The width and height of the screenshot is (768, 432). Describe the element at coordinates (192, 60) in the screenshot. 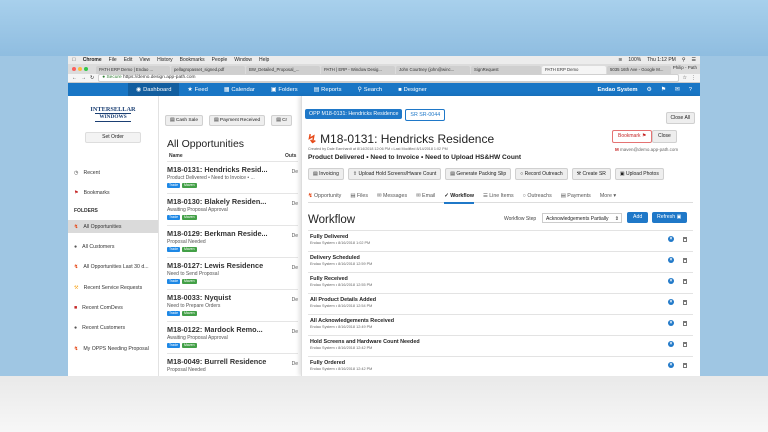

I see `menu-bookmarks: Bookmarks` at that location.